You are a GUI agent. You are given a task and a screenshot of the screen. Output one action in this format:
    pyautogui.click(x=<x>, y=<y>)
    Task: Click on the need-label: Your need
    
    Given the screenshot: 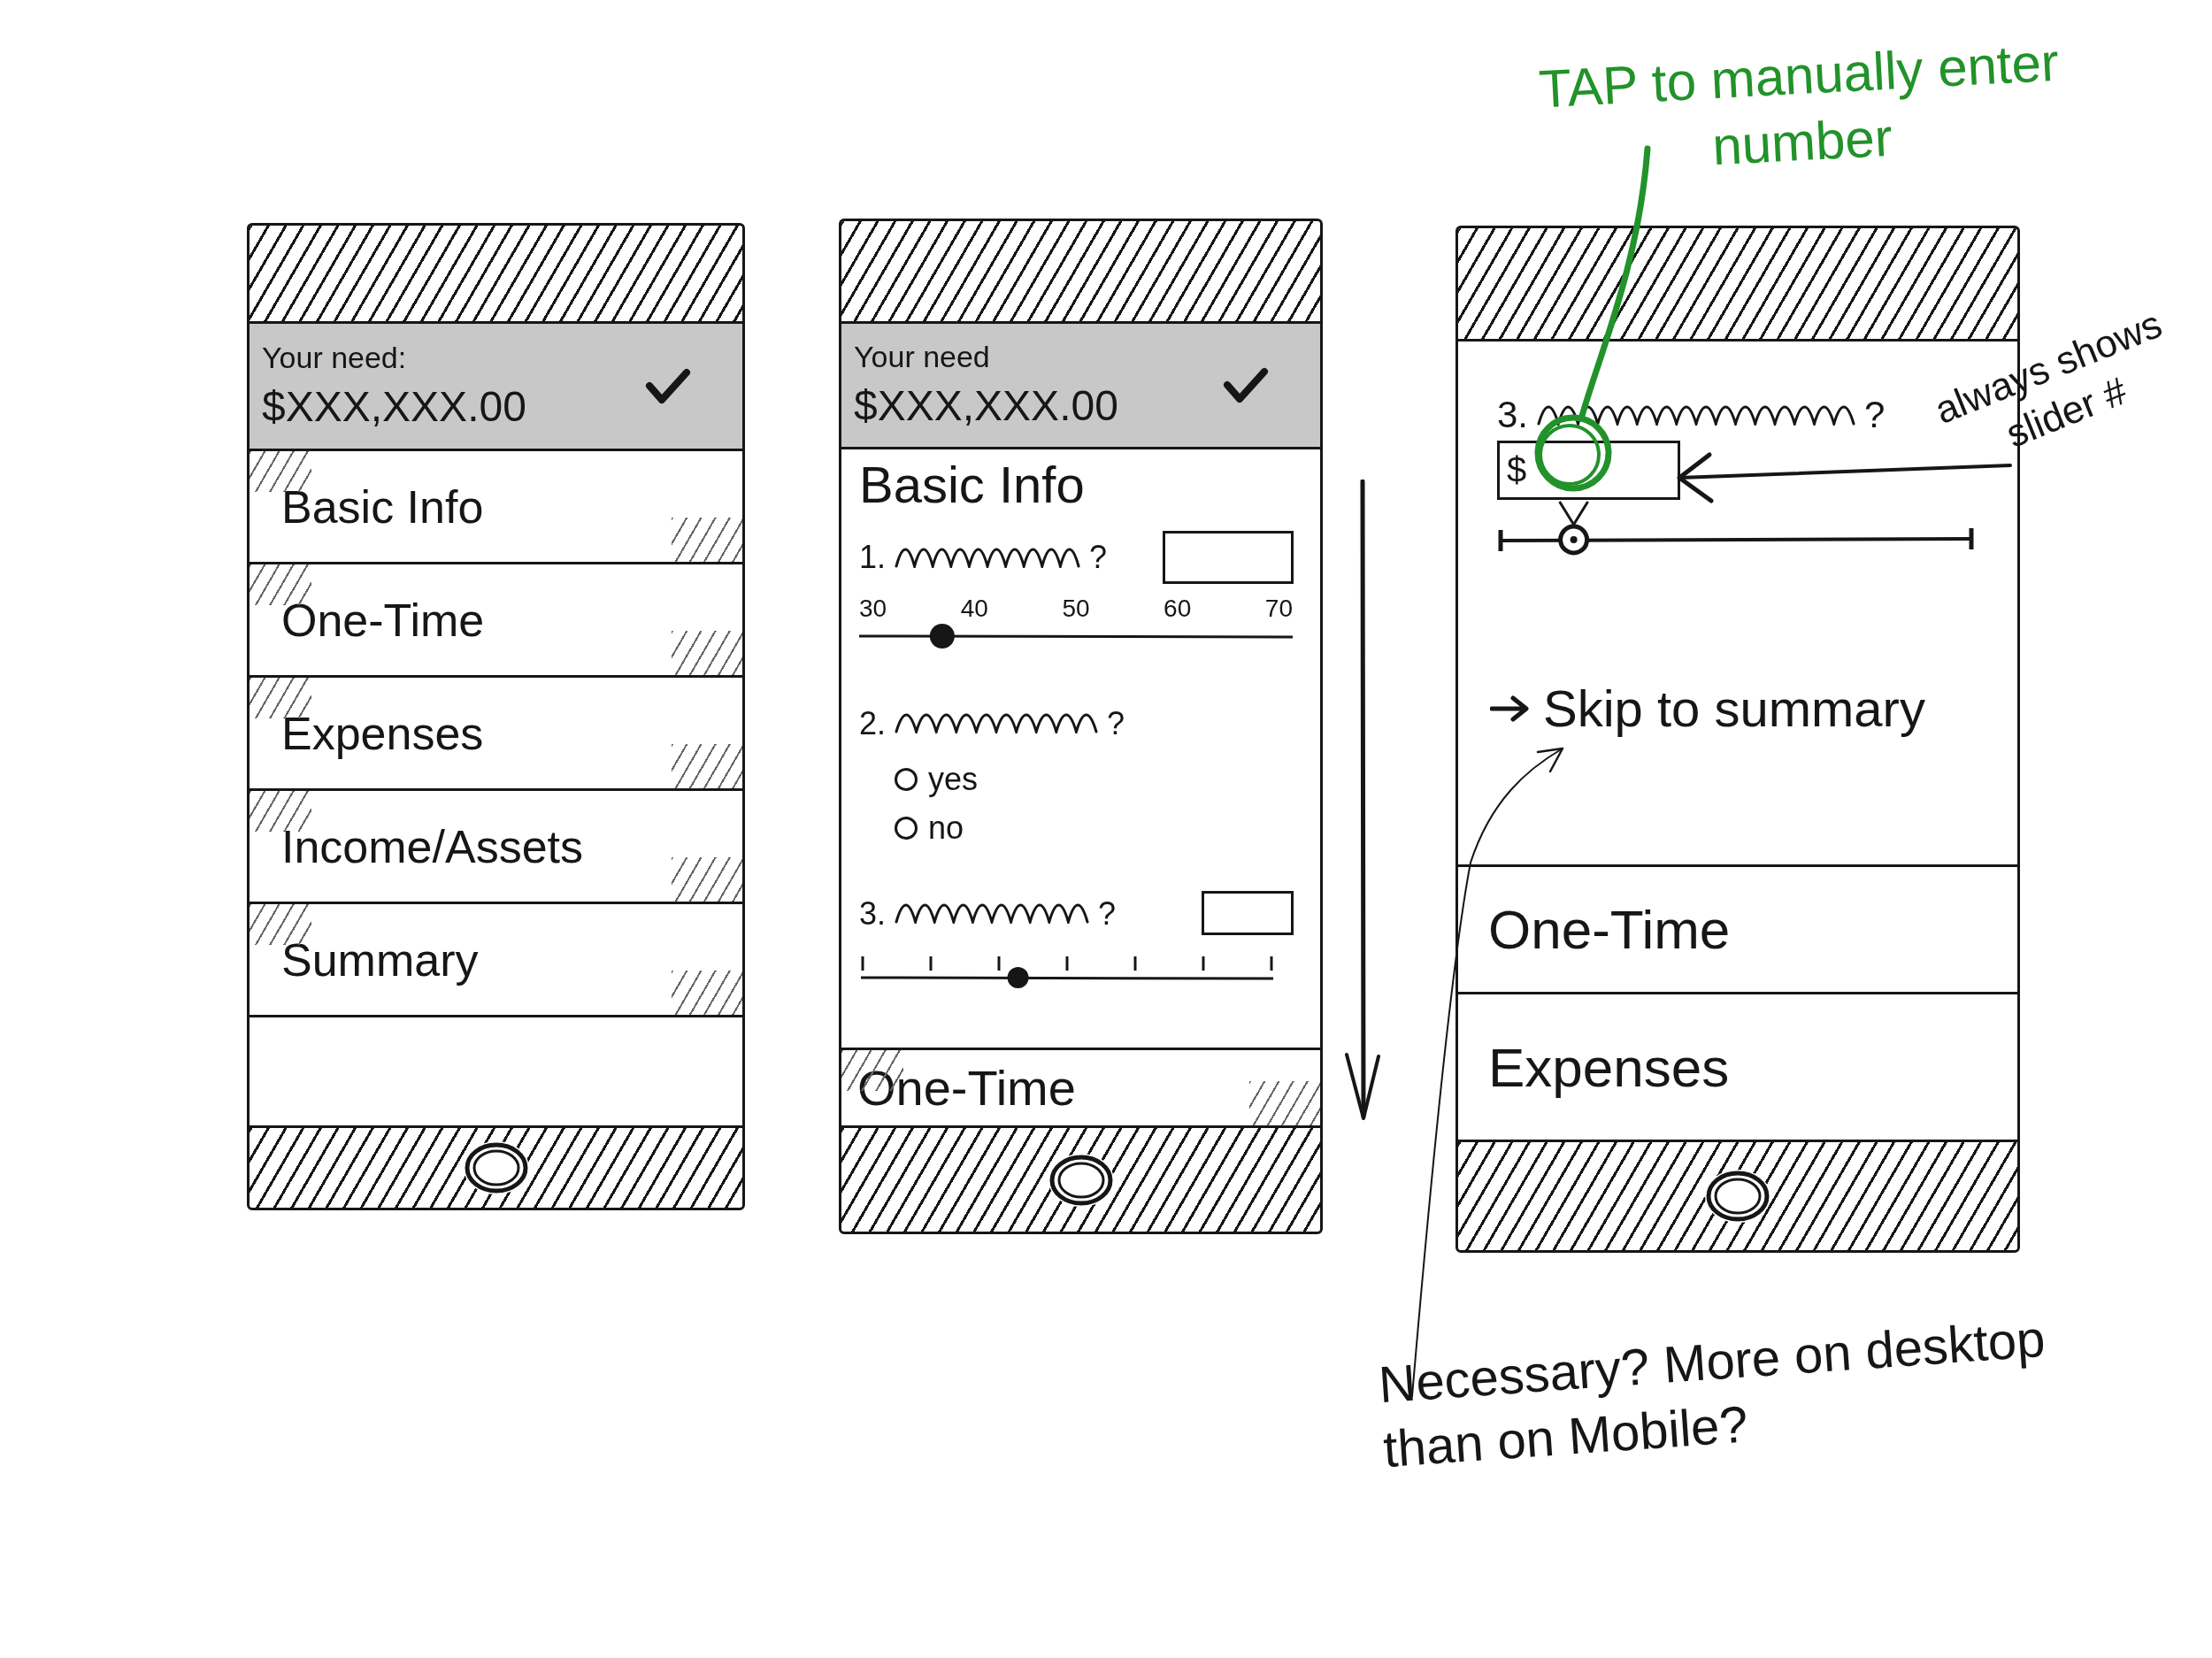 What is the action you would take?
    pyautogui.click(x=923, y=357)
    